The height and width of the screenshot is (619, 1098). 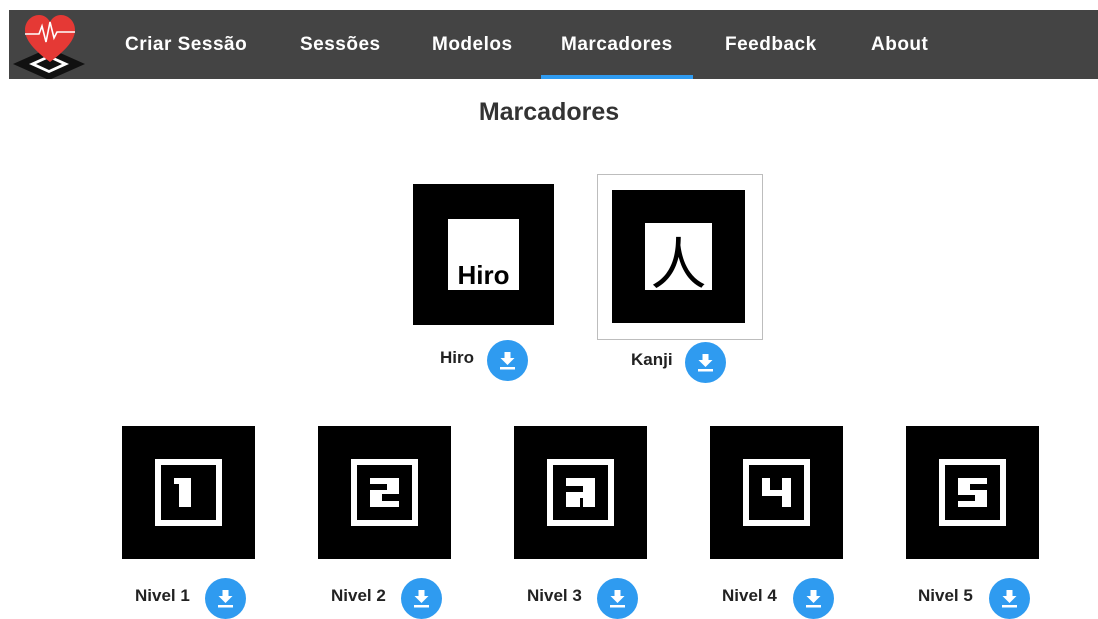 What do you see at coordinates (652, 359) in the screenshot?
I see `marker-label-kanji: Kanji` at bounding box center [652, 359].